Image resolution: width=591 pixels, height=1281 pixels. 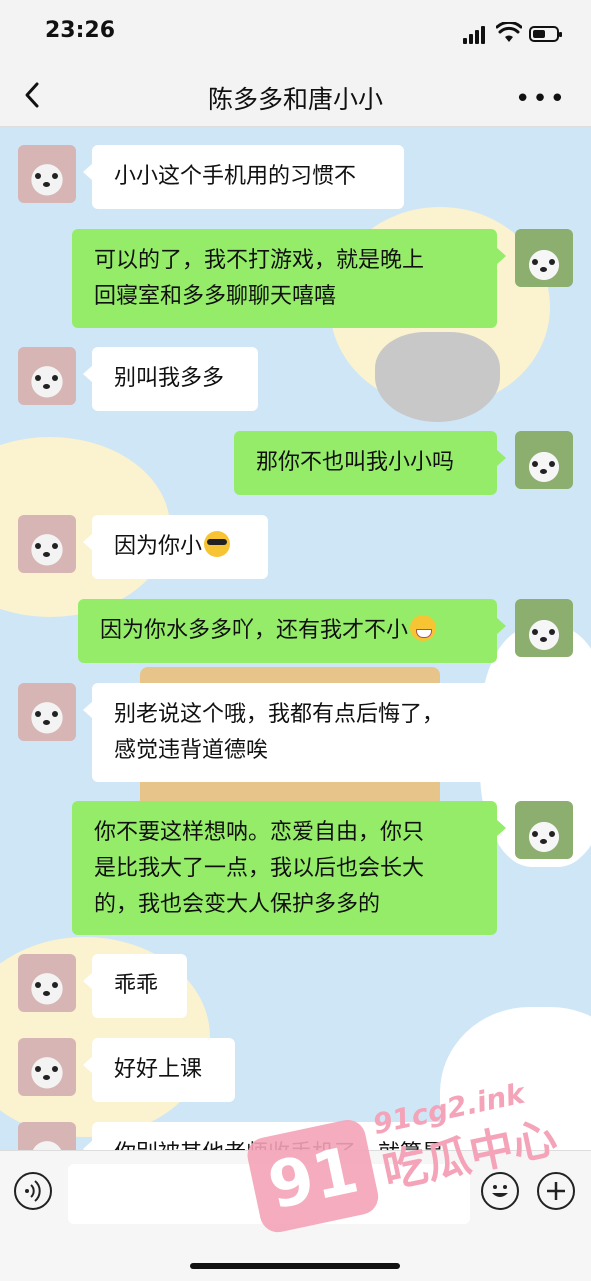 I want to click on background-decoration, so click(x=437, y=377).